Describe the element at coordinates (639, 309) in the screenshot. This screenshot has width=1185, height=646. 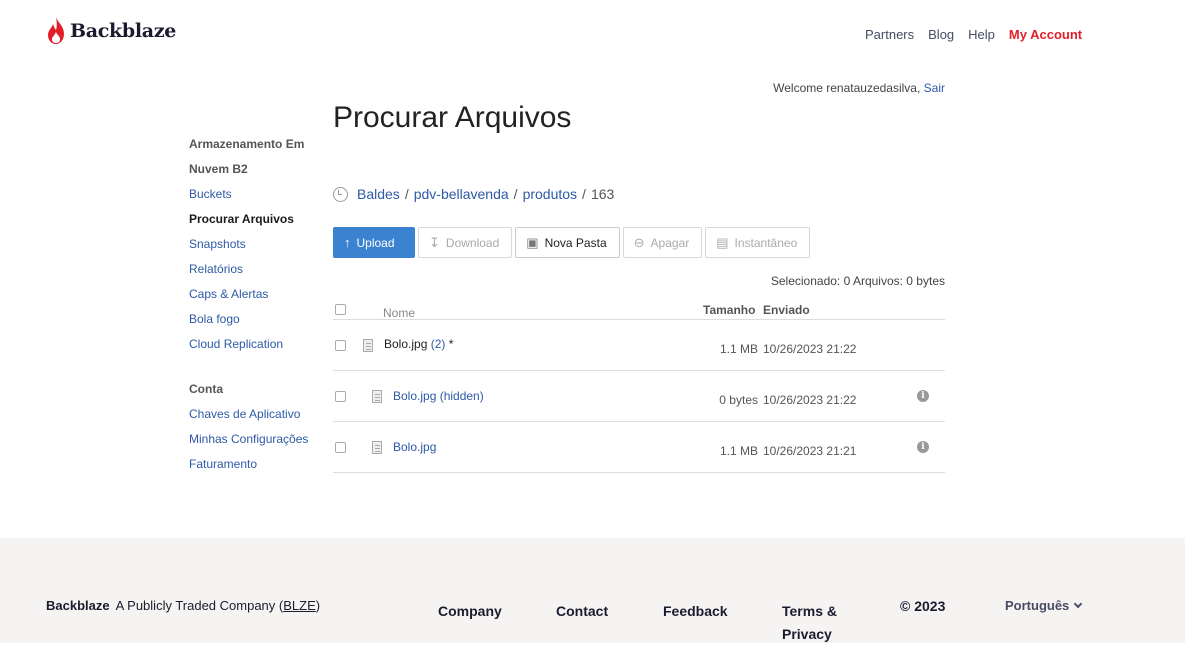
I see `table-header: Nome Tamanho Enviado` at that location.